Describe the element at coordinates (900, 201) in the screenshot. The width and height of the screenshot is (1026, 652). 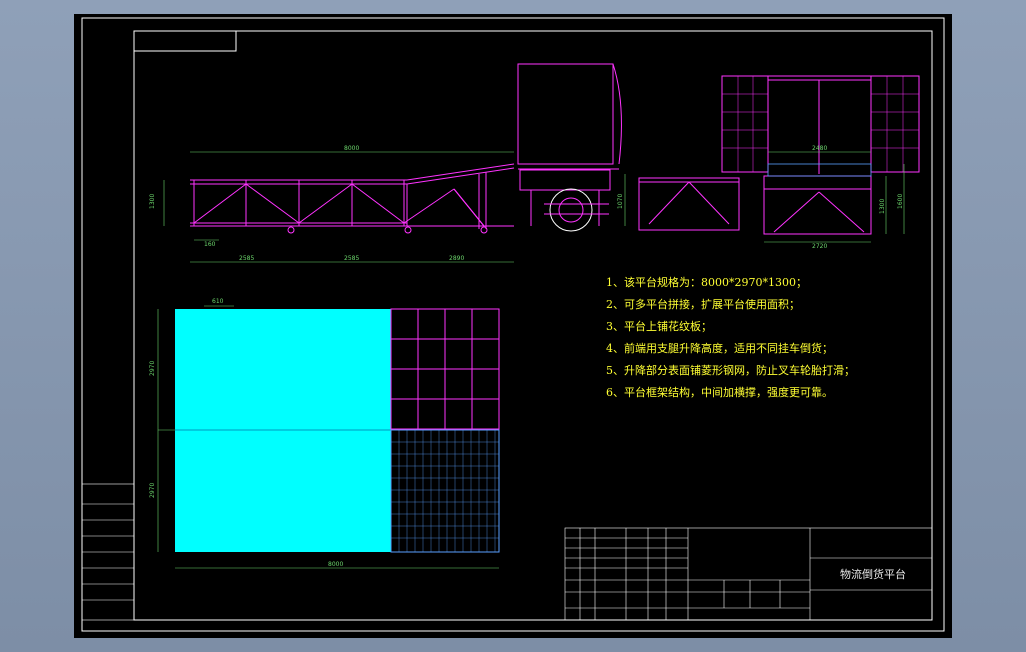
I see `dim-side-height2: 1600` at that location.